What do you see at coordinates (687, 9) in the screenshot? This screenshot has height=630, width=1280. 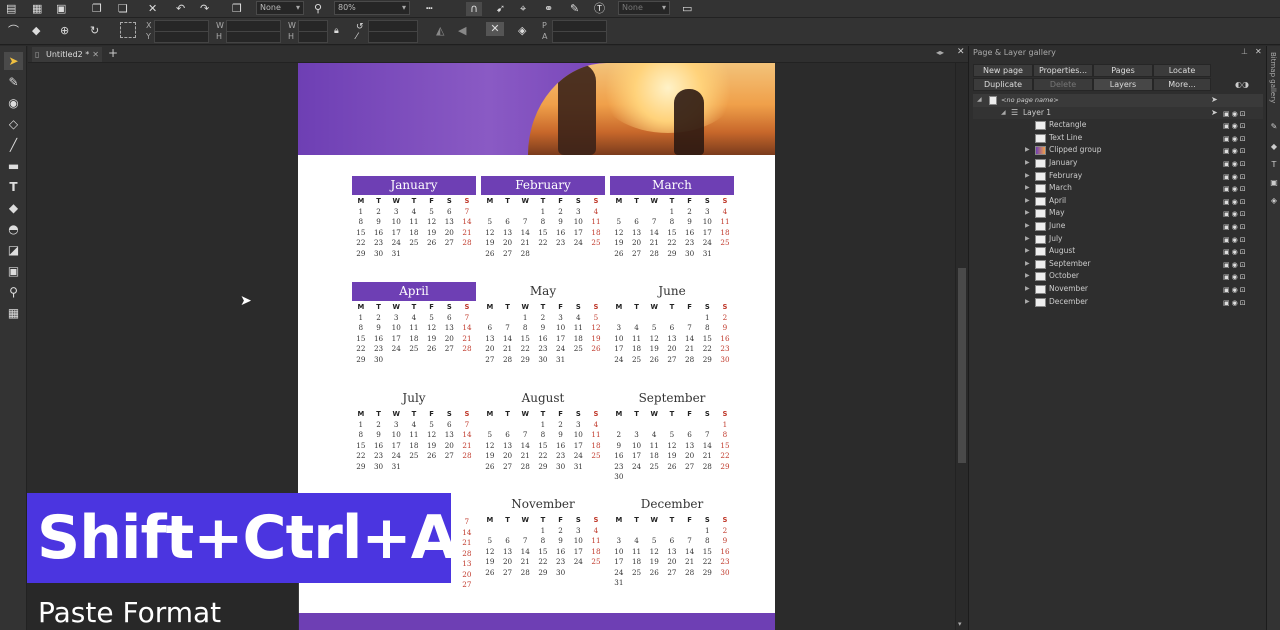 I see `panel-toggle-icon: ▭` at bounding box center [687, 9].